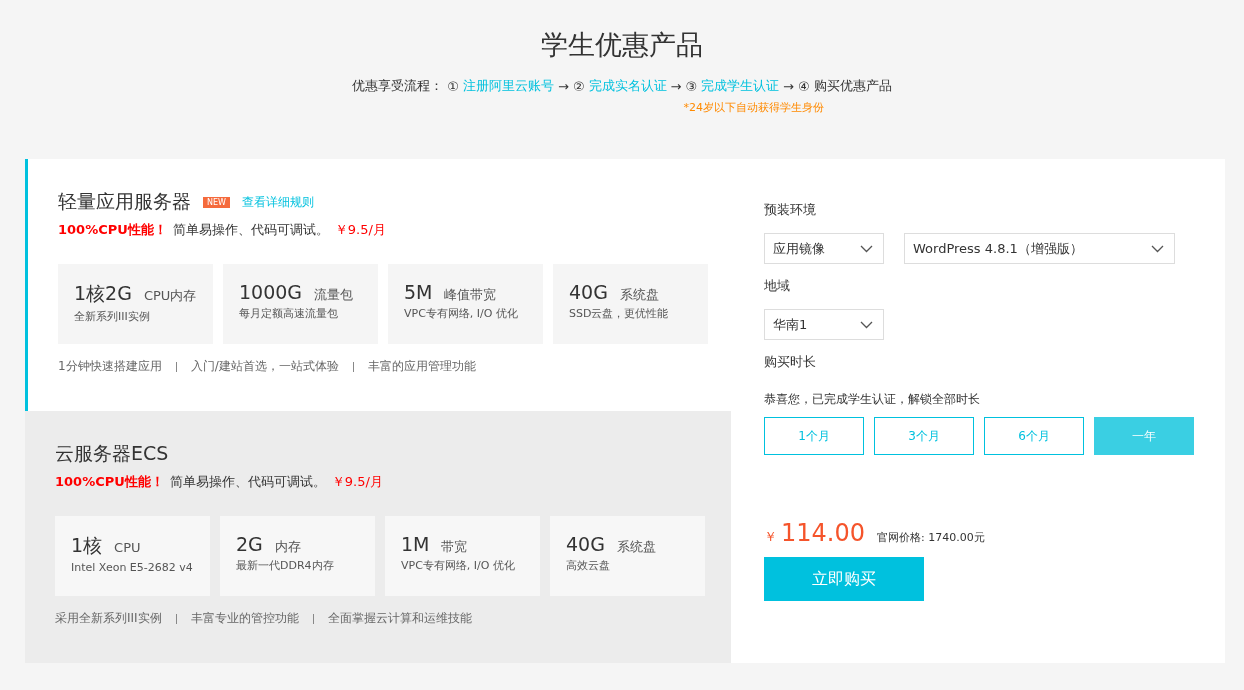 The image size is (1244, 690). What do you see at coordinates (508, 86) in the screenshot?
I see `step-link: 注册阿里云账号` at bounding box center [508, 86].